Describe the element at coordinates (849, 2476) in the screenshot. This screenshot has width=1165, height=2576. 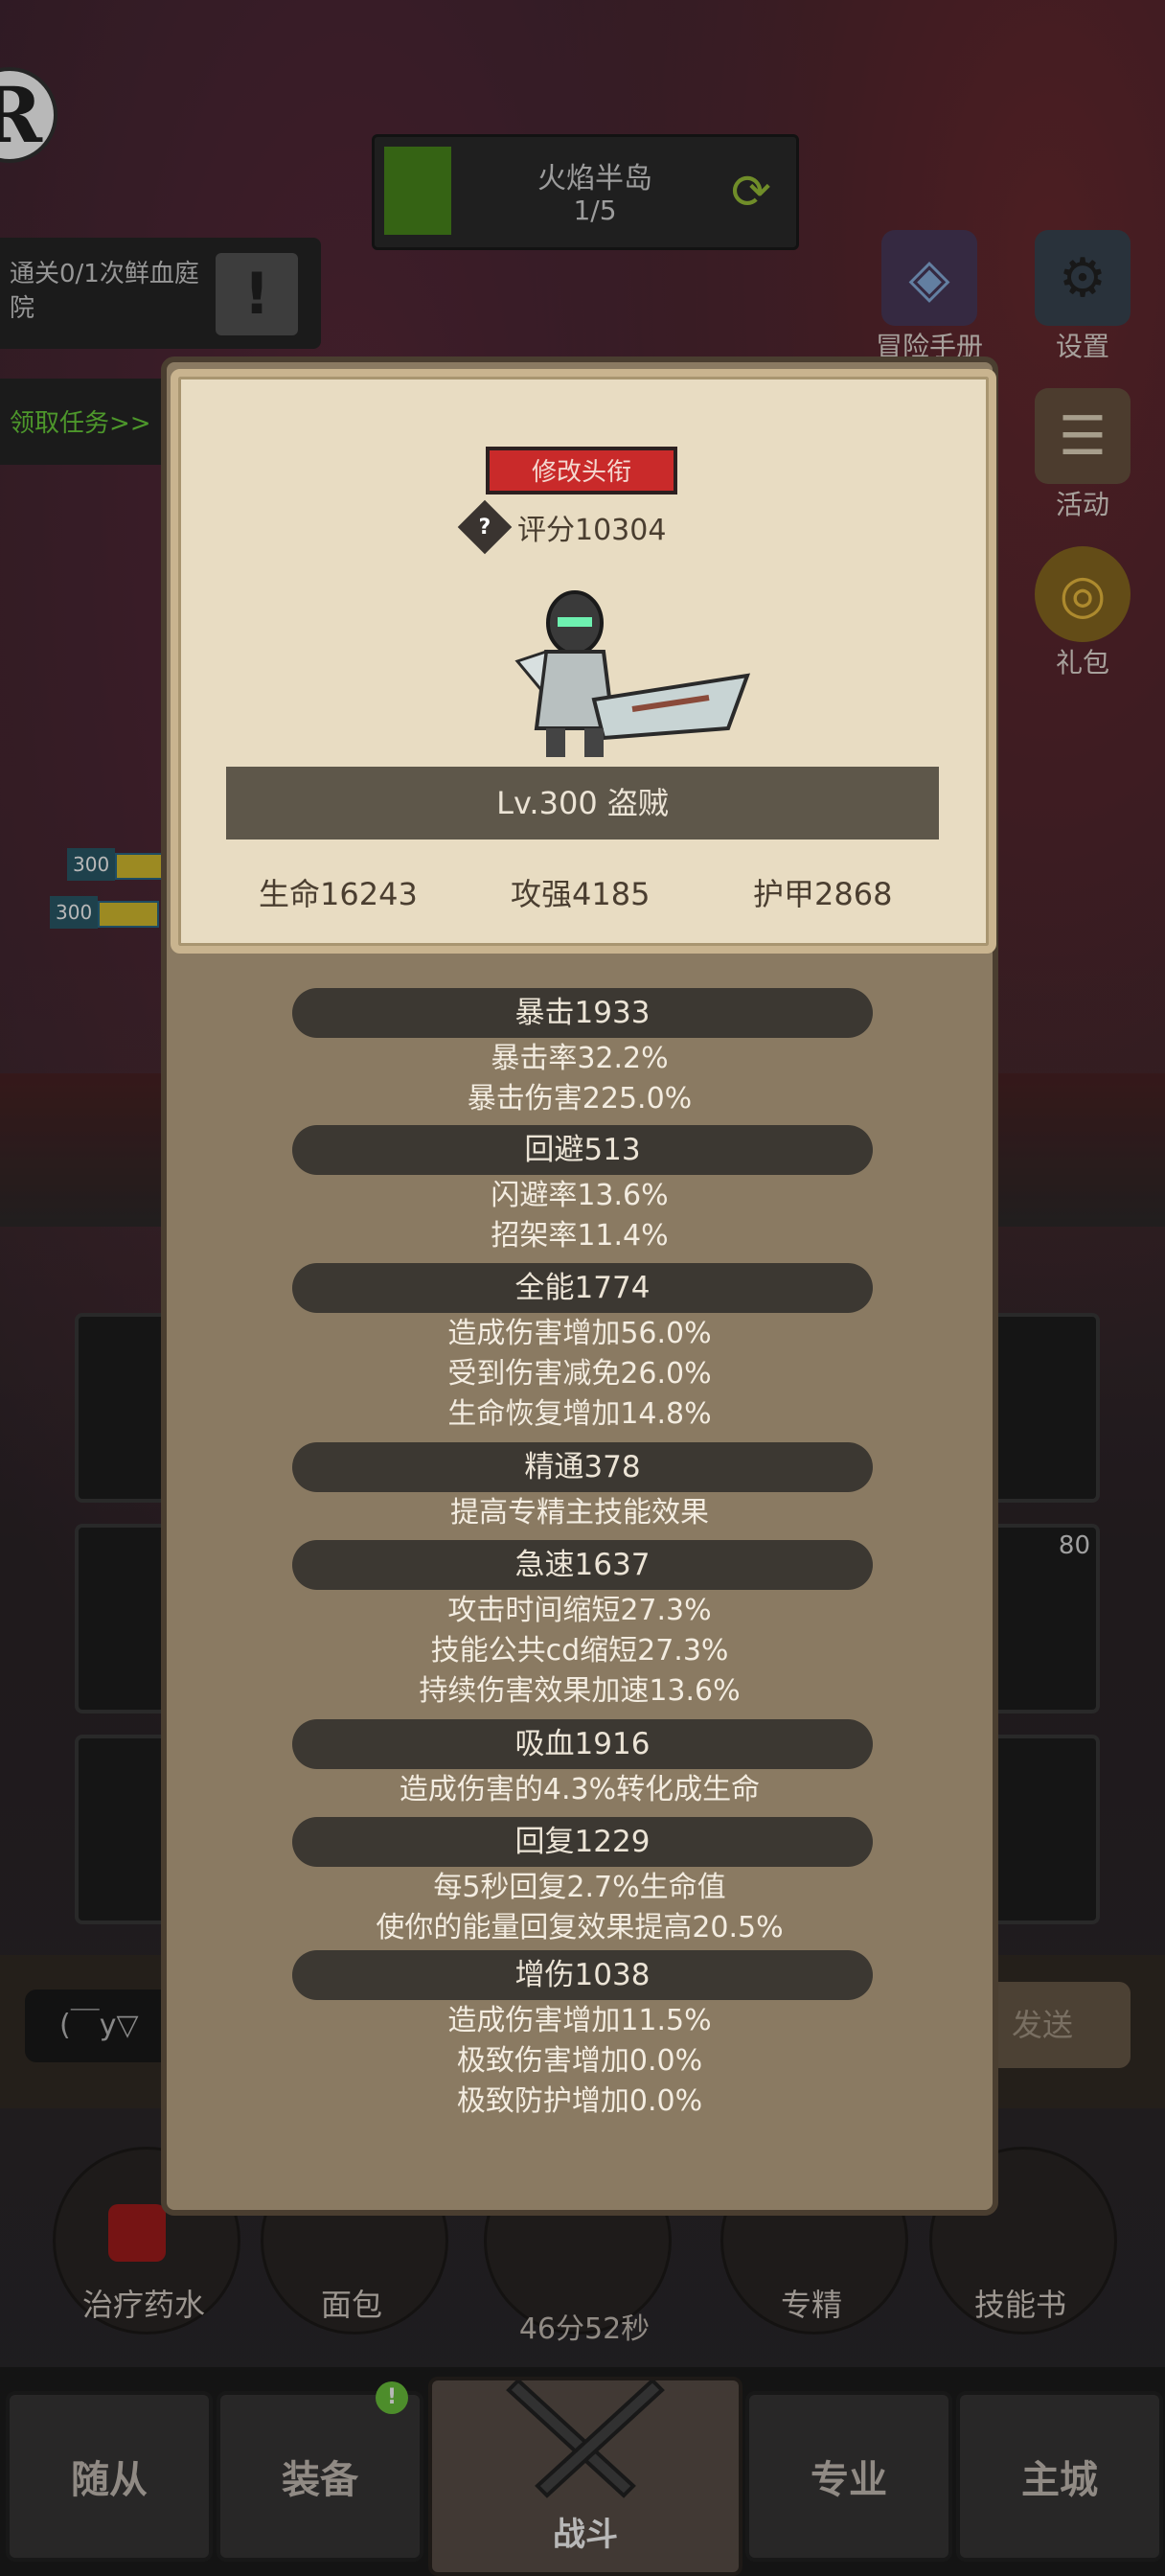
I see `nav-profession: 专业` at that location.